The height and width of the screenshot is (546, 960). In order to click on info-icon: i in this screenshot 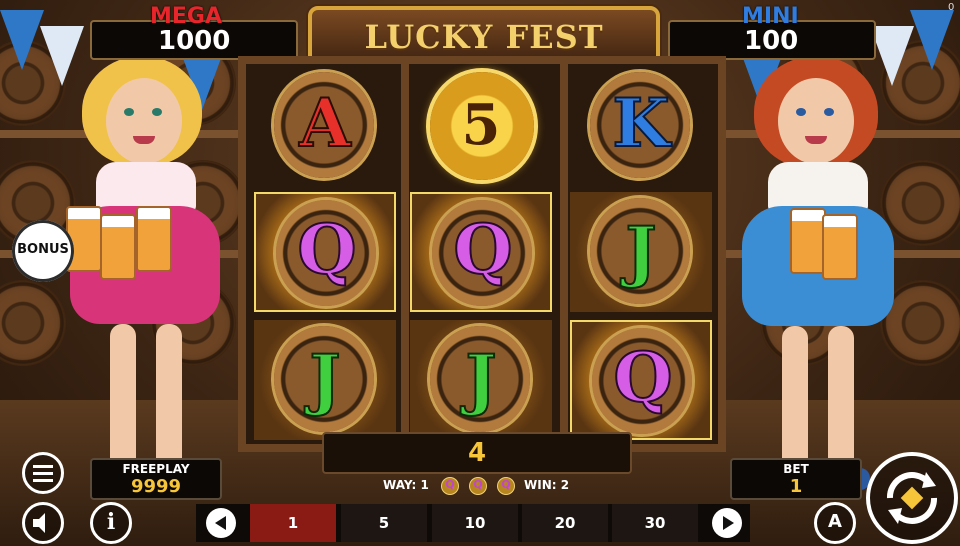, I will do `click(111, 522)`.